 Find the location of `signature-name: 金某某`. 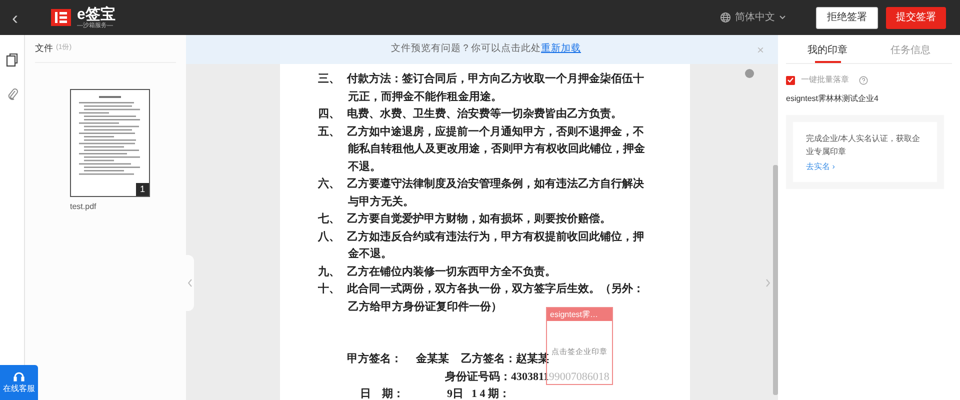

signature-name: 金某某 is located at coordinates (432, 359).